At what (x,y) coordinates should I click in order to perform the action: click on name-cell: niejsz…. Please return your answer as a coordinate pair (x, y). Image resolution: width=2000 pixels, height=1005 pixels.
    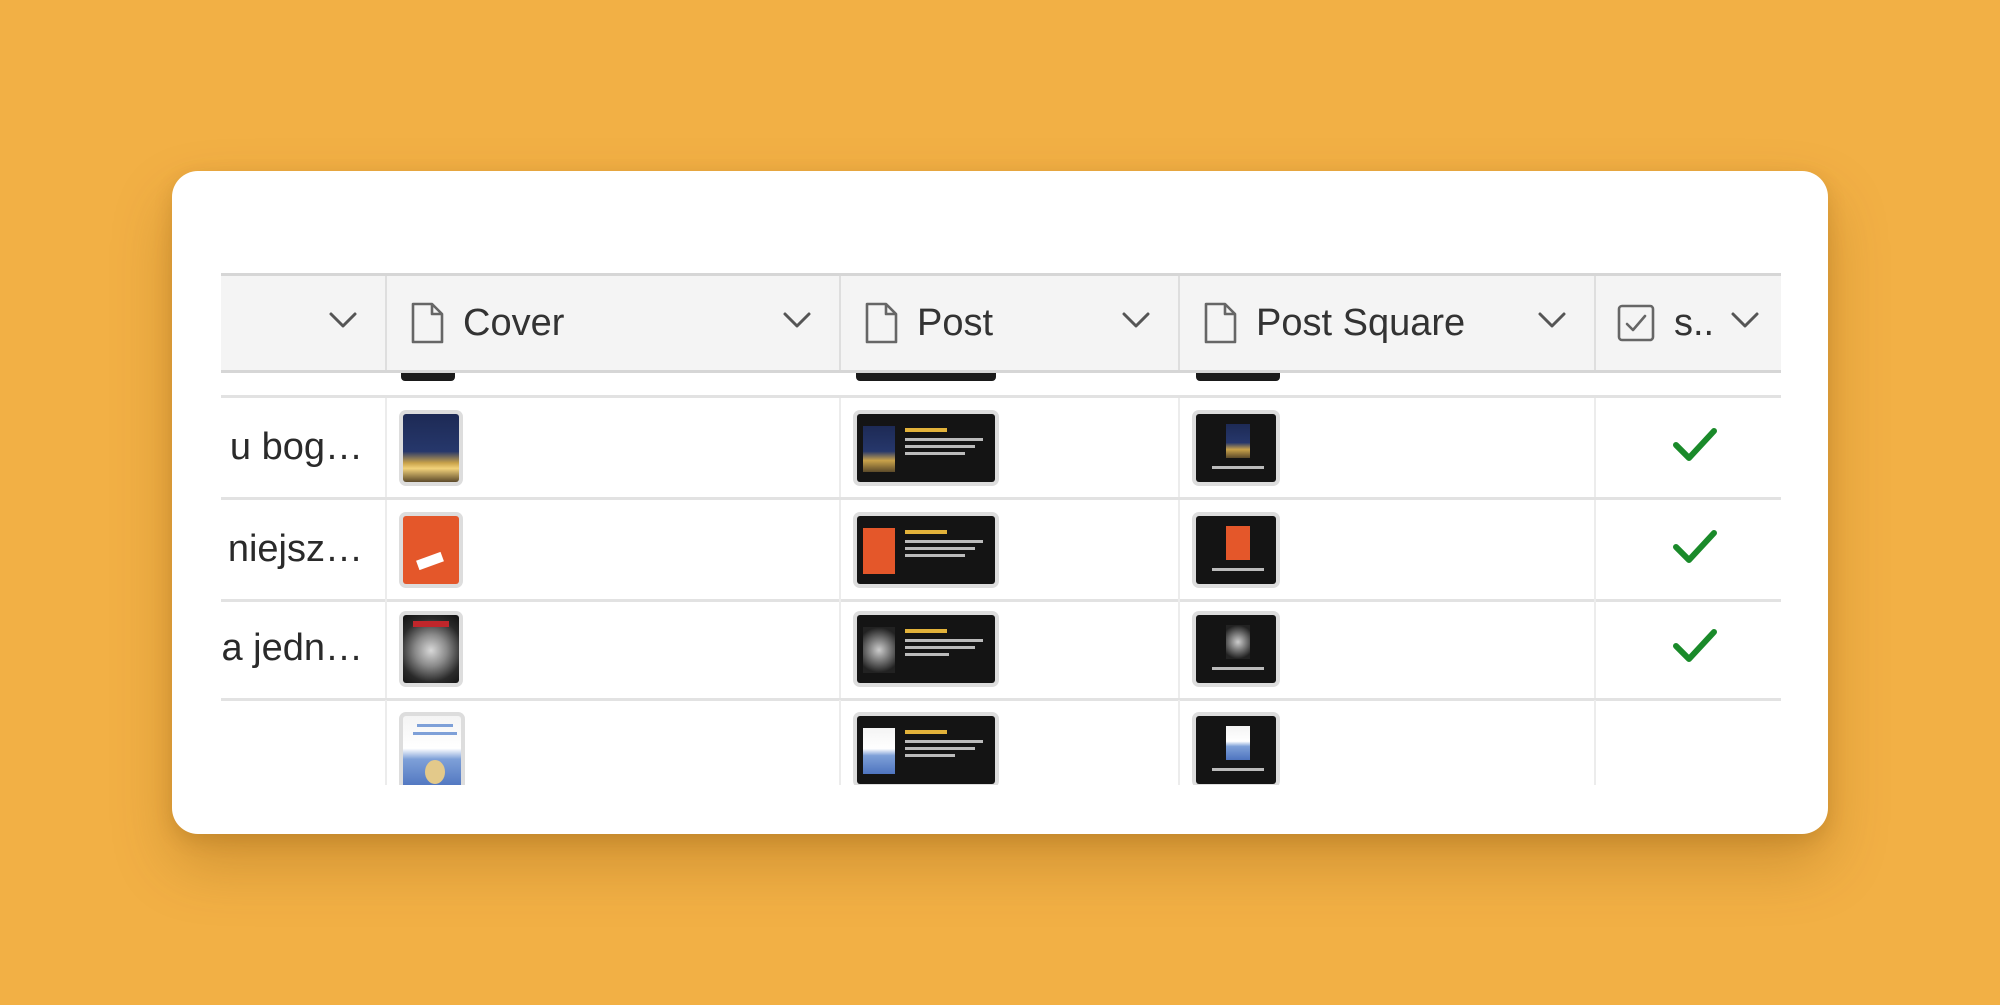
    Looking at the image, I should click on (304, 549).